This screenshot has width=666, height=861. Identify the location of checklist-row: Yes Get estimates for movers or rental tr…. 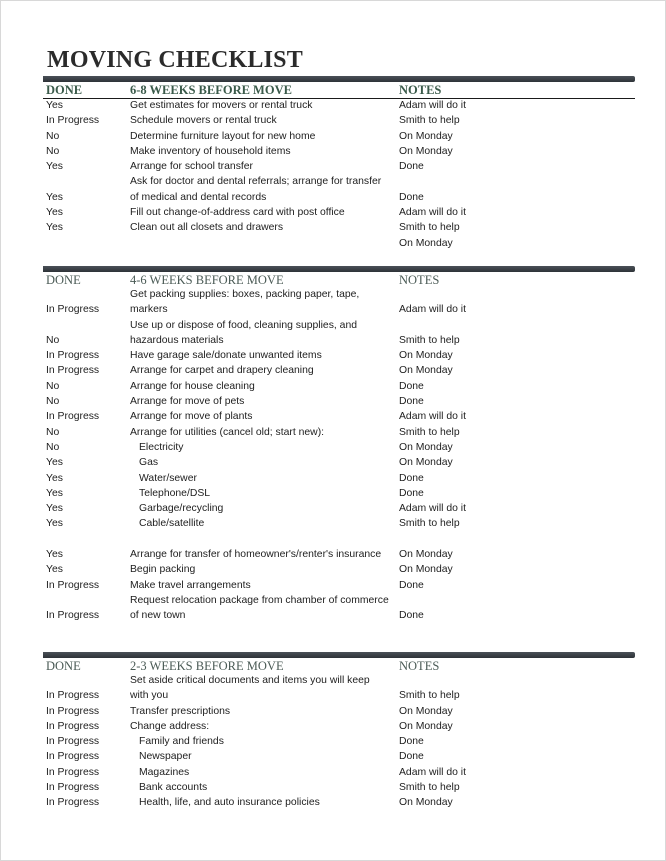
(339, 106).